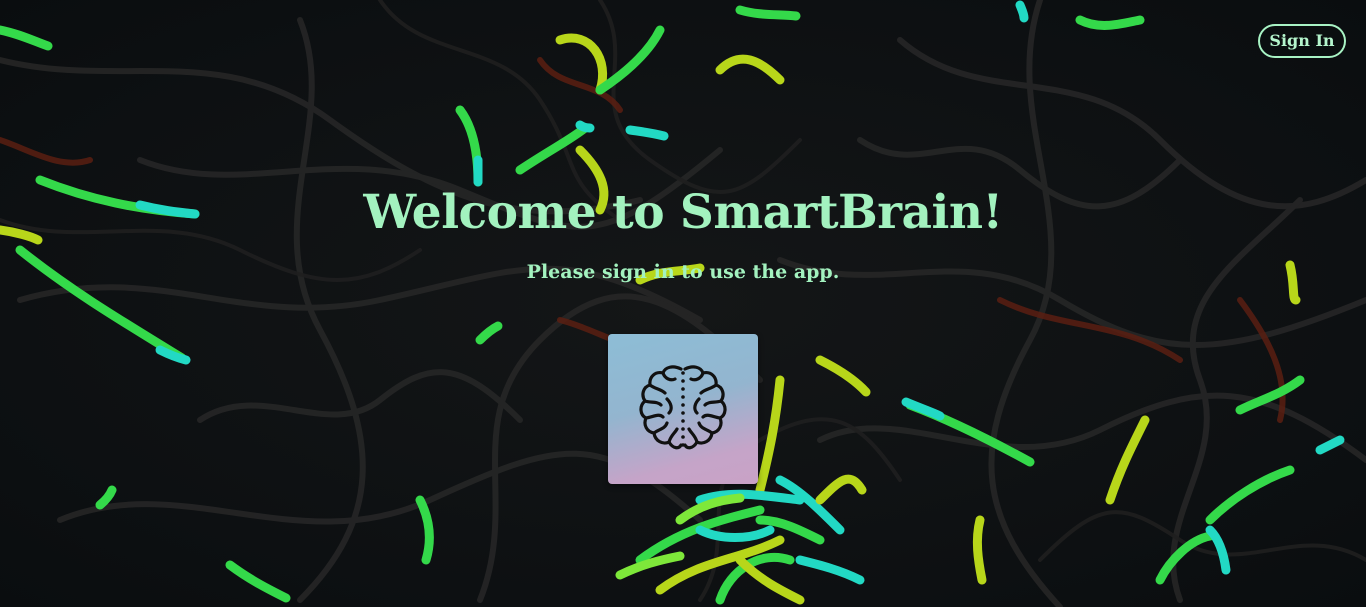 The height and width of the screenshot is (607, 1366). What do you see at coordinates (683, 212) in the screenshot?
I see `page-title: Welcome to SmartBrain!` at bounding box center [683, 212].